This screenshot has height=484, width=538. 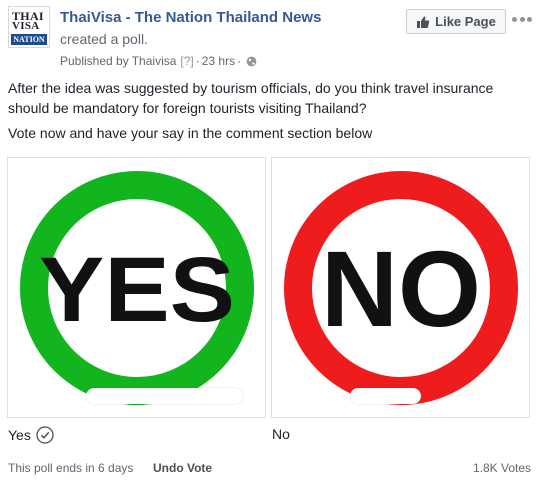 I want to click on poll-option-no-label: No, so click(x=281, y=434).